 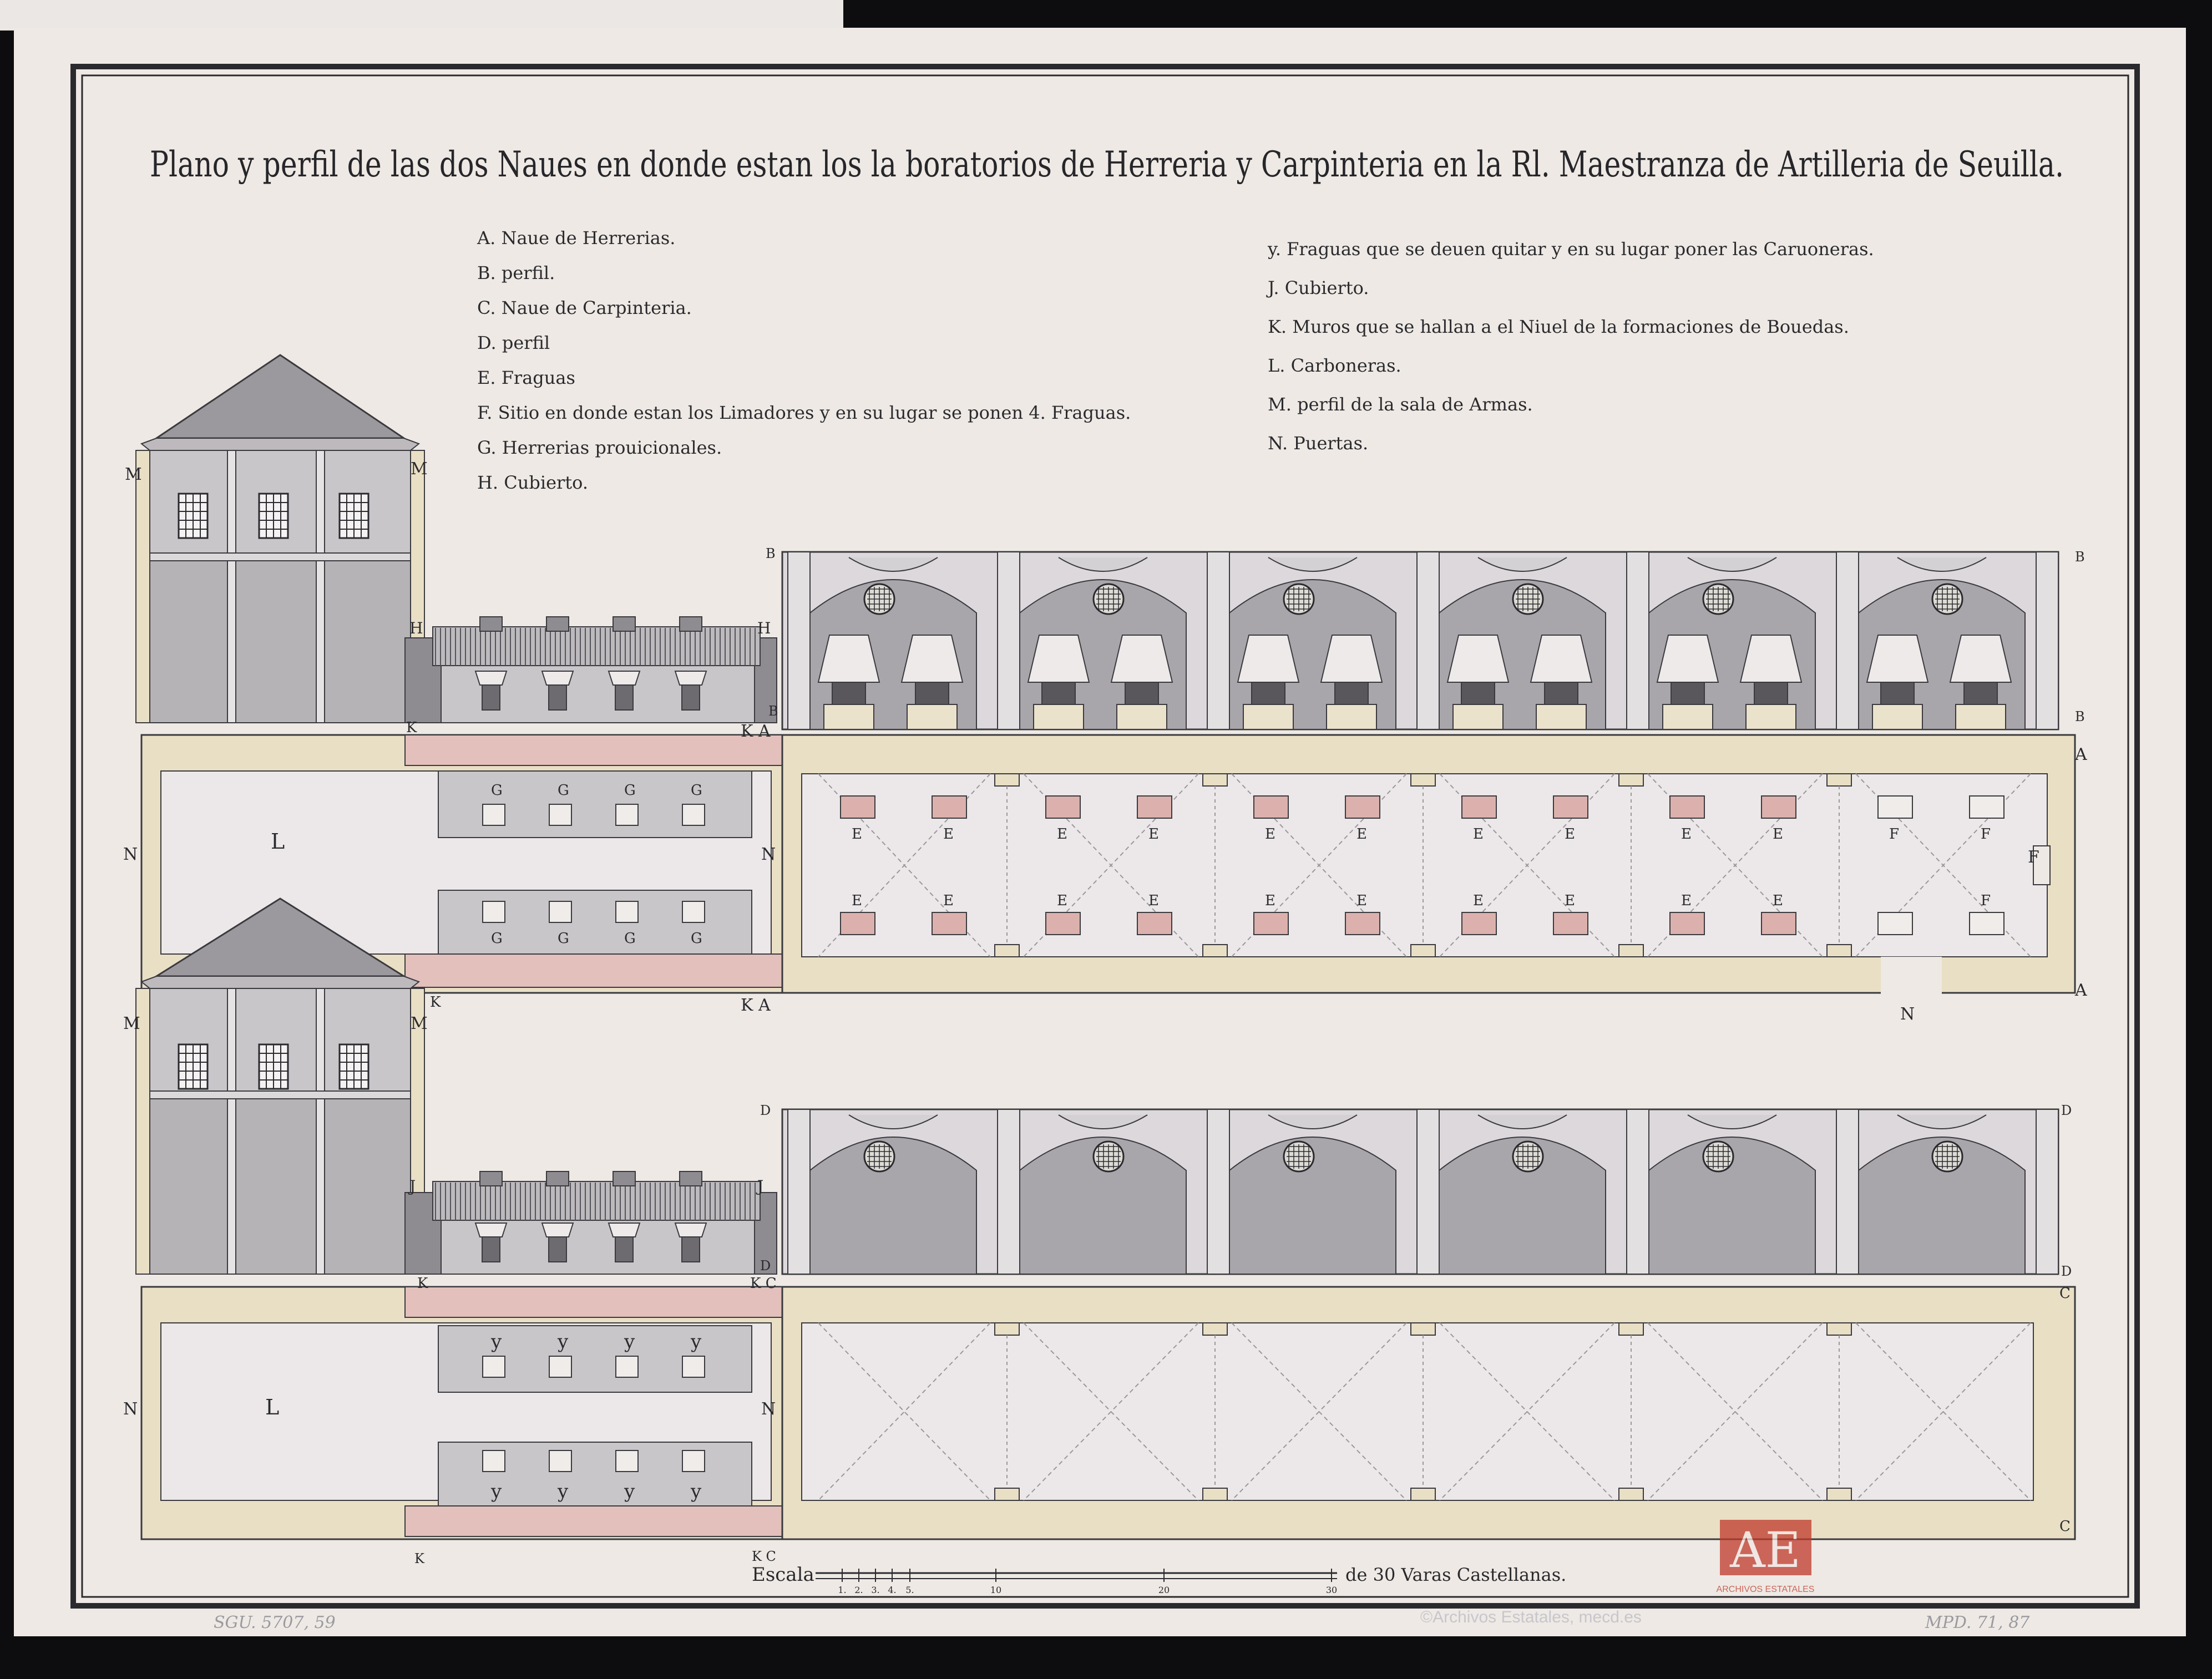 I want to click on letter-label: A, so click(x=2081, y=990).